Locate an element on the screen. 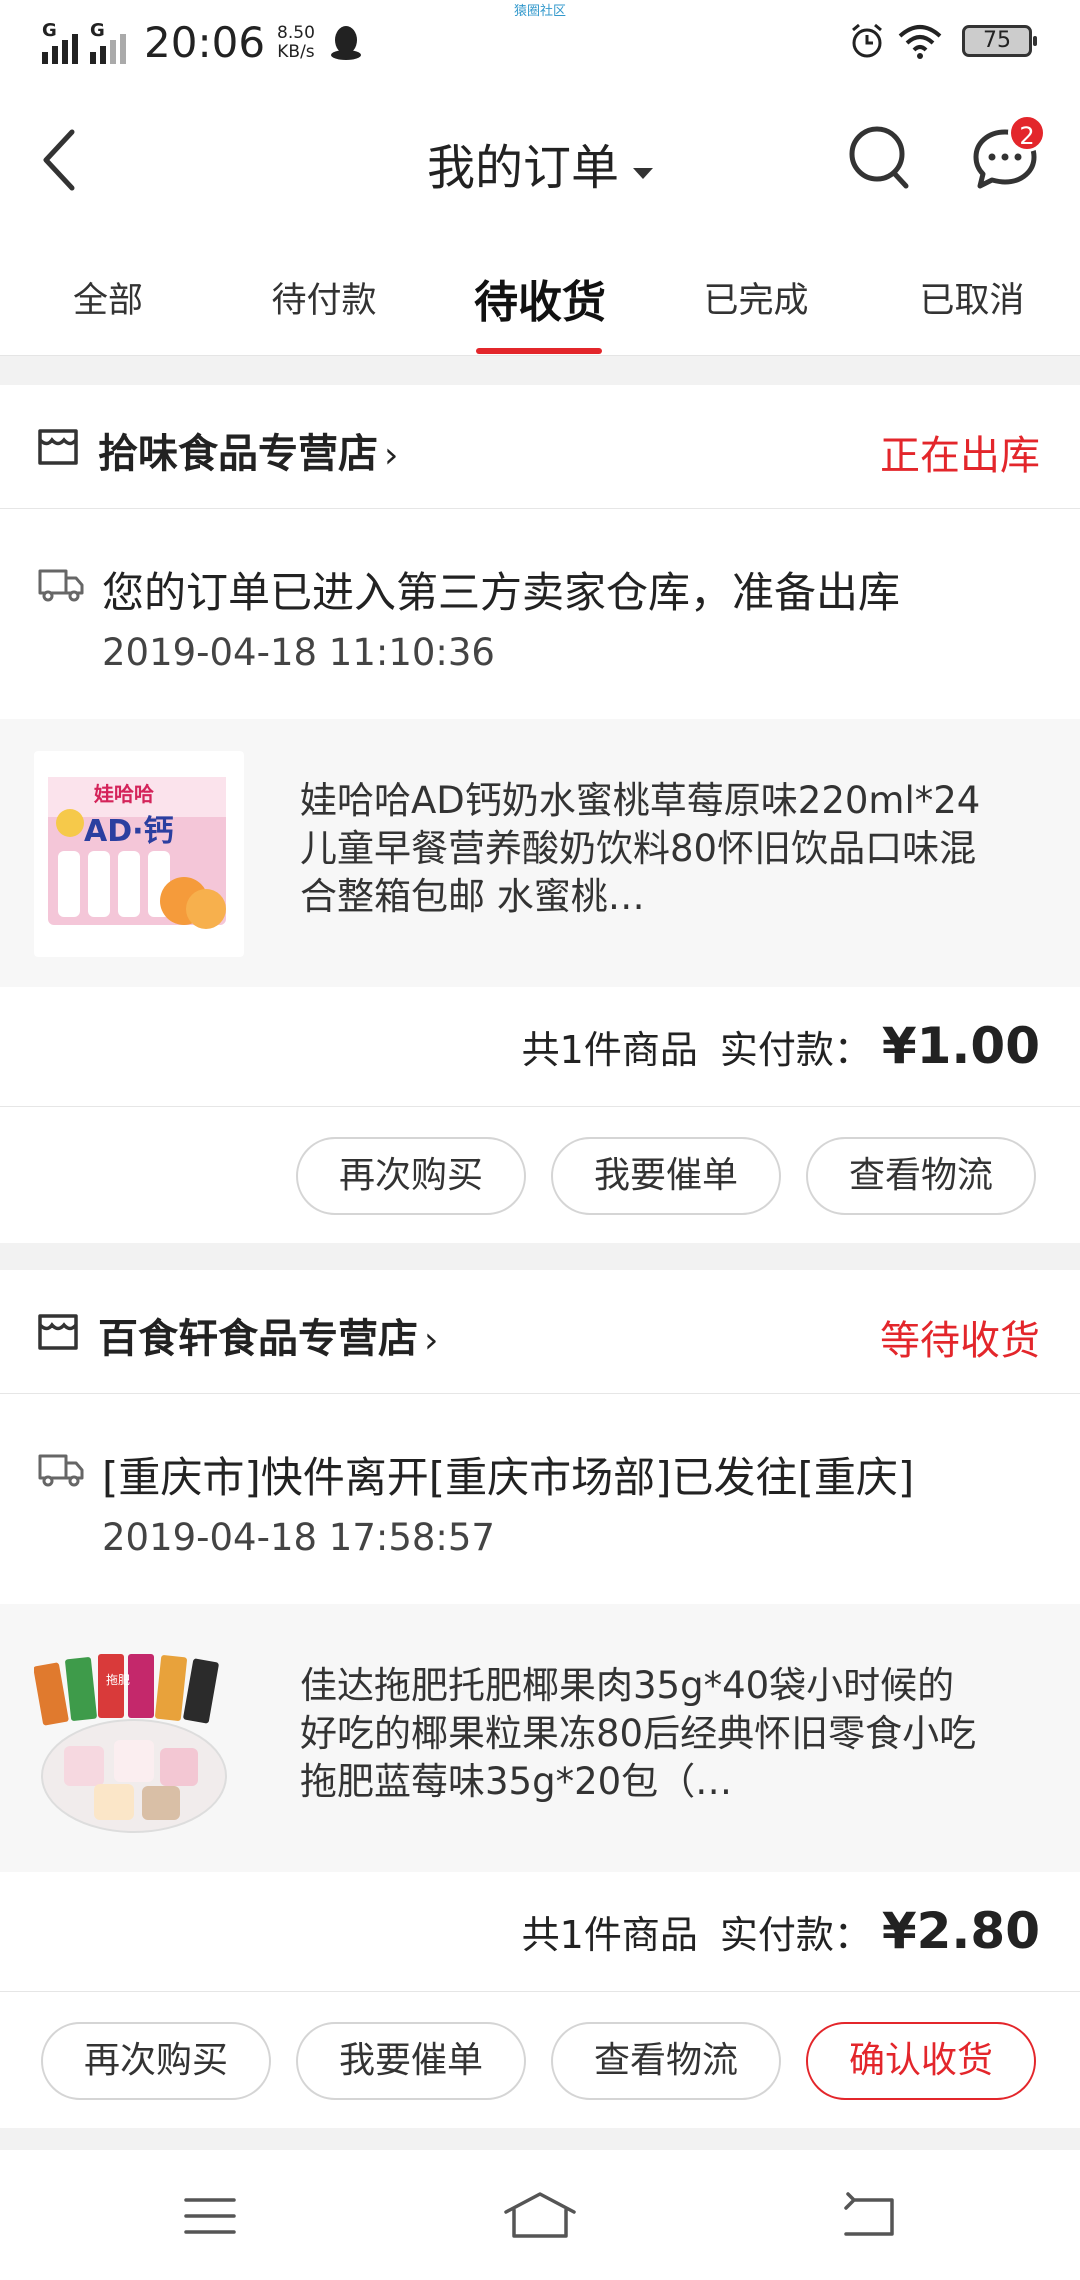 This screenshot has width=1080, height=2280. order-tabs: 全部 待付款 待收货 已完成 已取消 is located at coordinates (540, 293).